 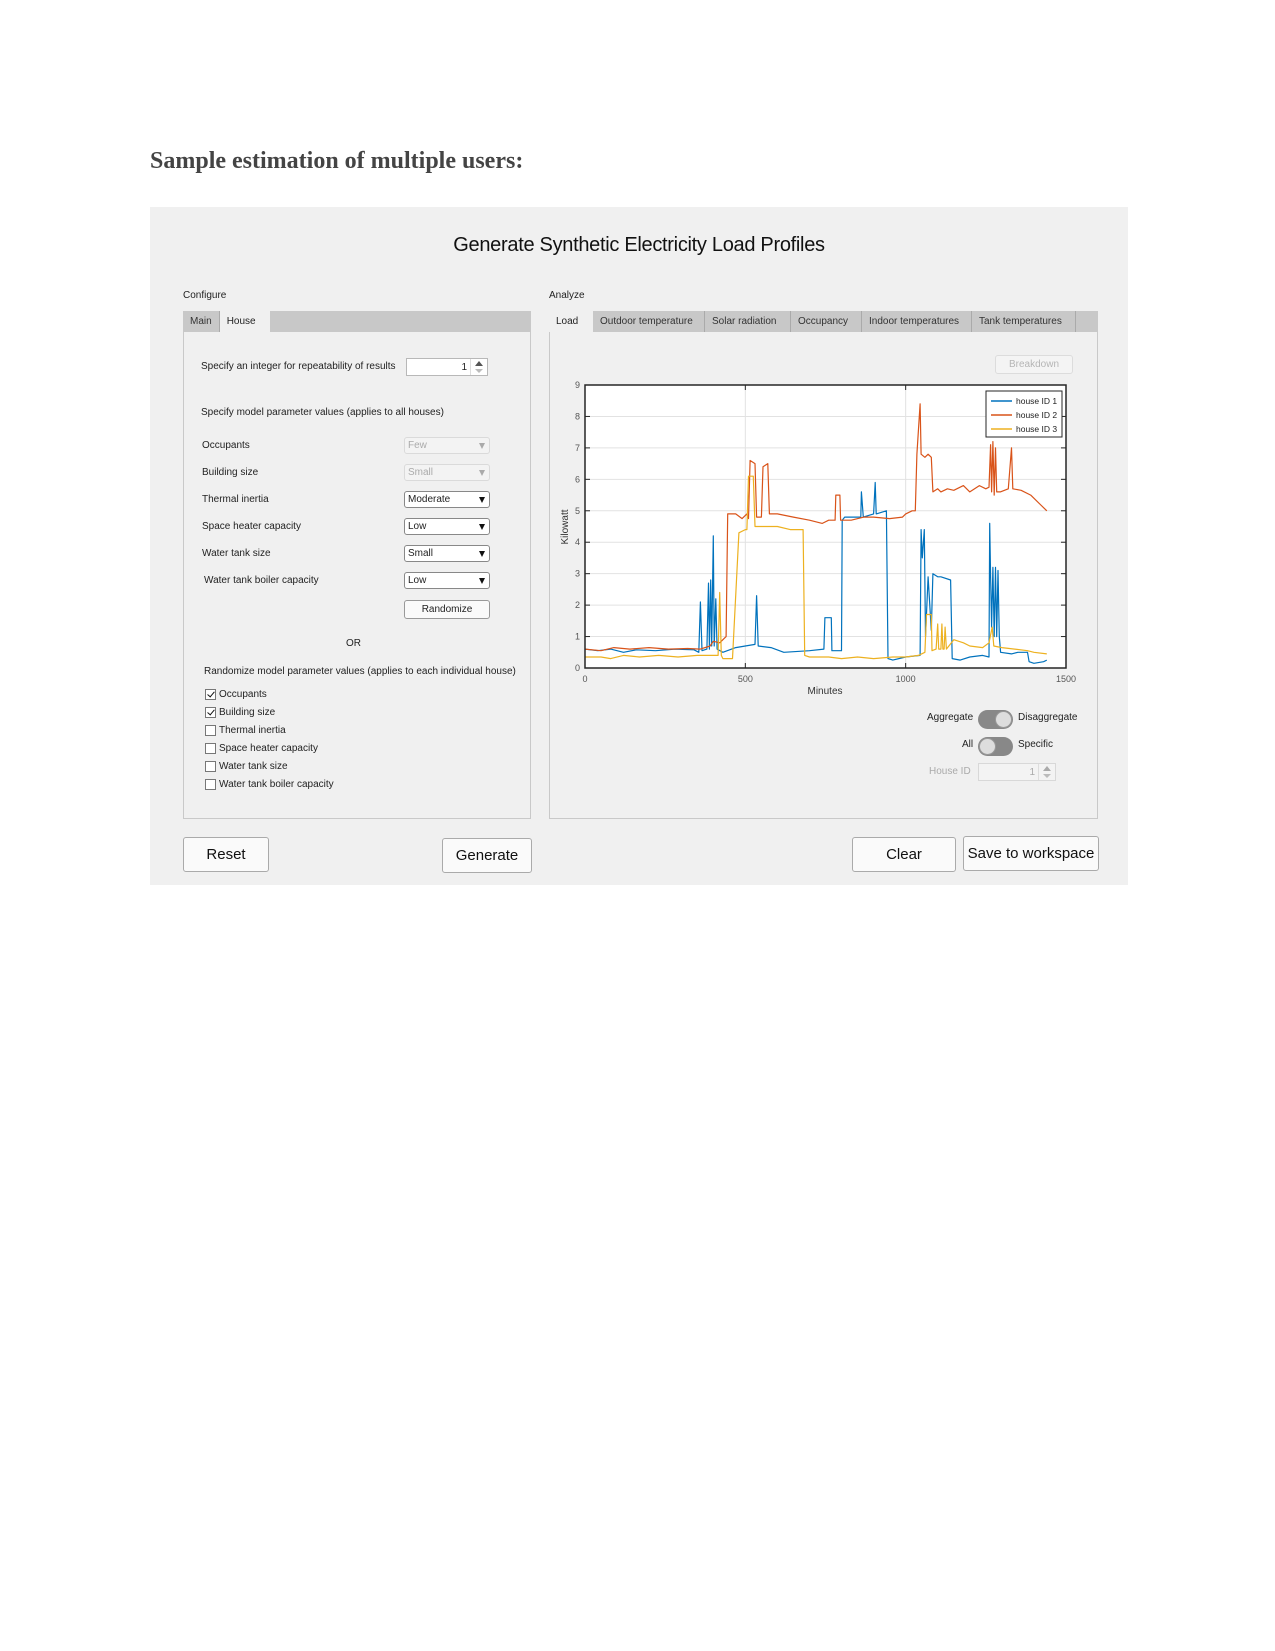 I want to click on y-tick-label: 3, so click(x=577, y=574).